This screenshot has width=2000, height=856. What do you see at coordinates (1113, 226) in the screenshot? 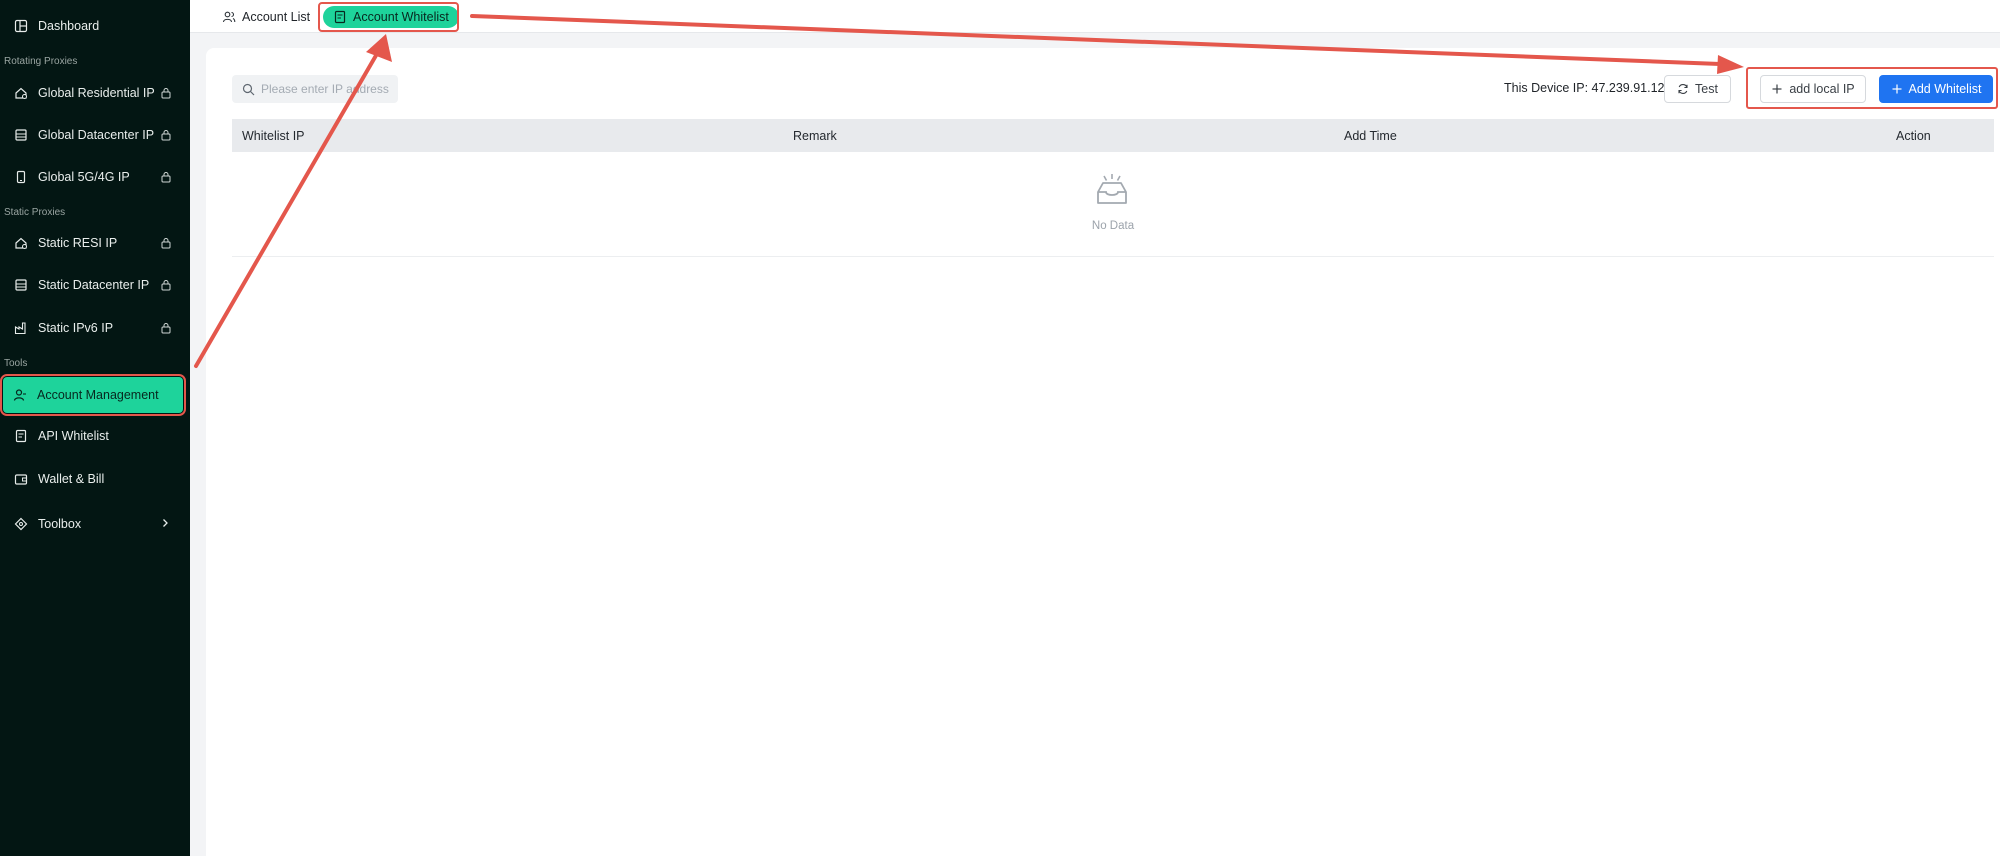
I see `empty-text: No Data` at bounding box center [1113, 226].